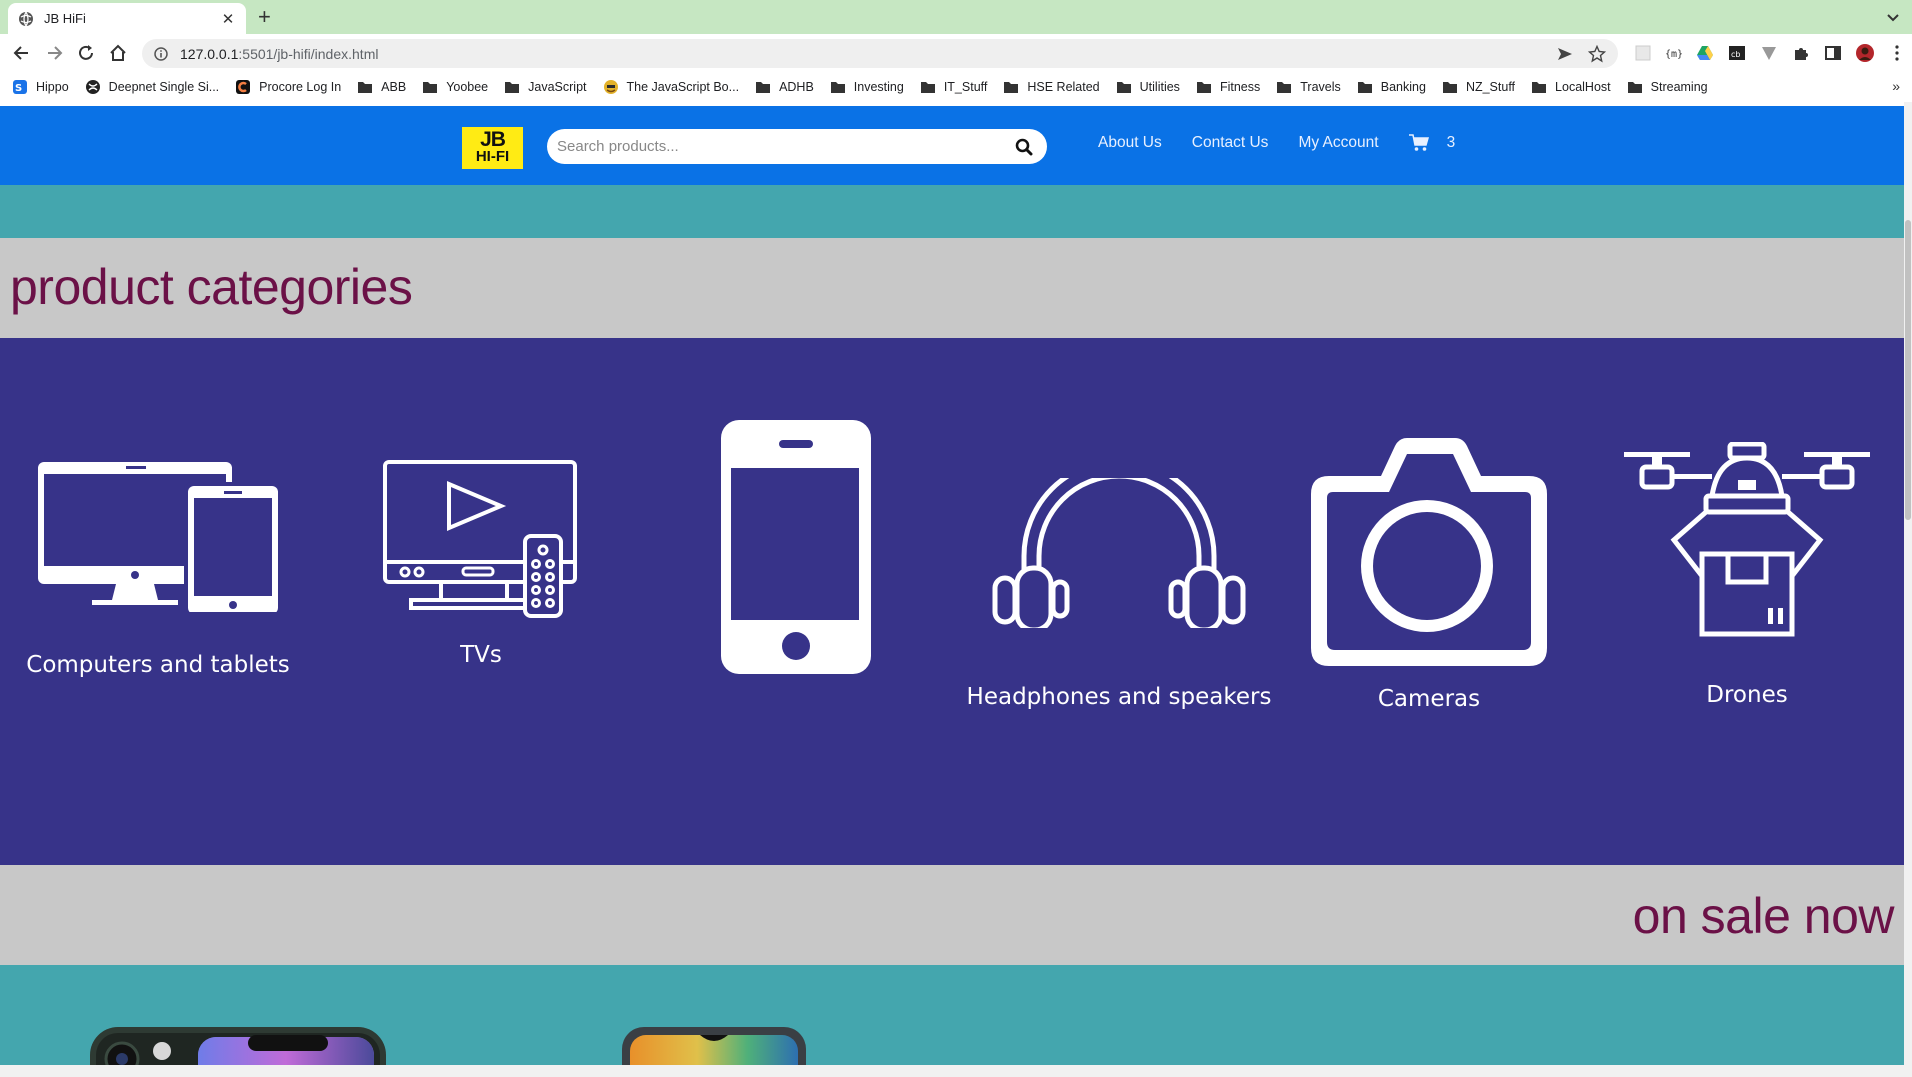 This screenshot has height=1077, width=1912. What do you see at coordinates (1429, 552) in the screenshot?
I see `camera-icon` at bounding box center [1429, 552].